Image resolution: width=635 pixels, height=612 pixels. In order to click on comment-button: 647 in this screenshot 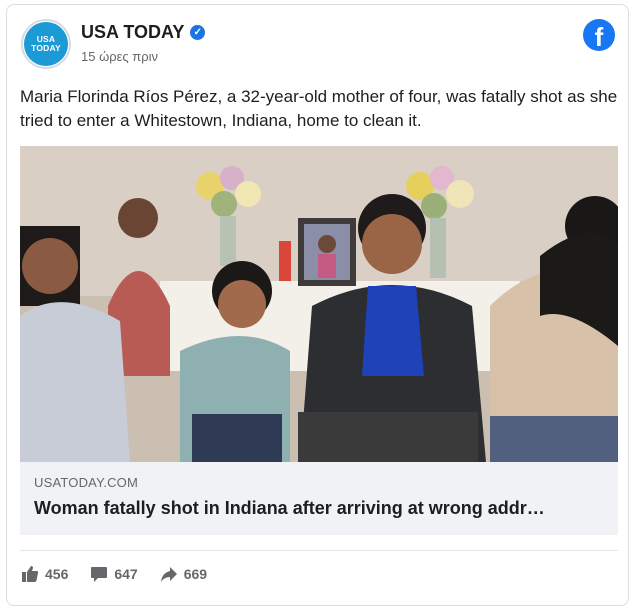, I will do `click(114, 574)`.